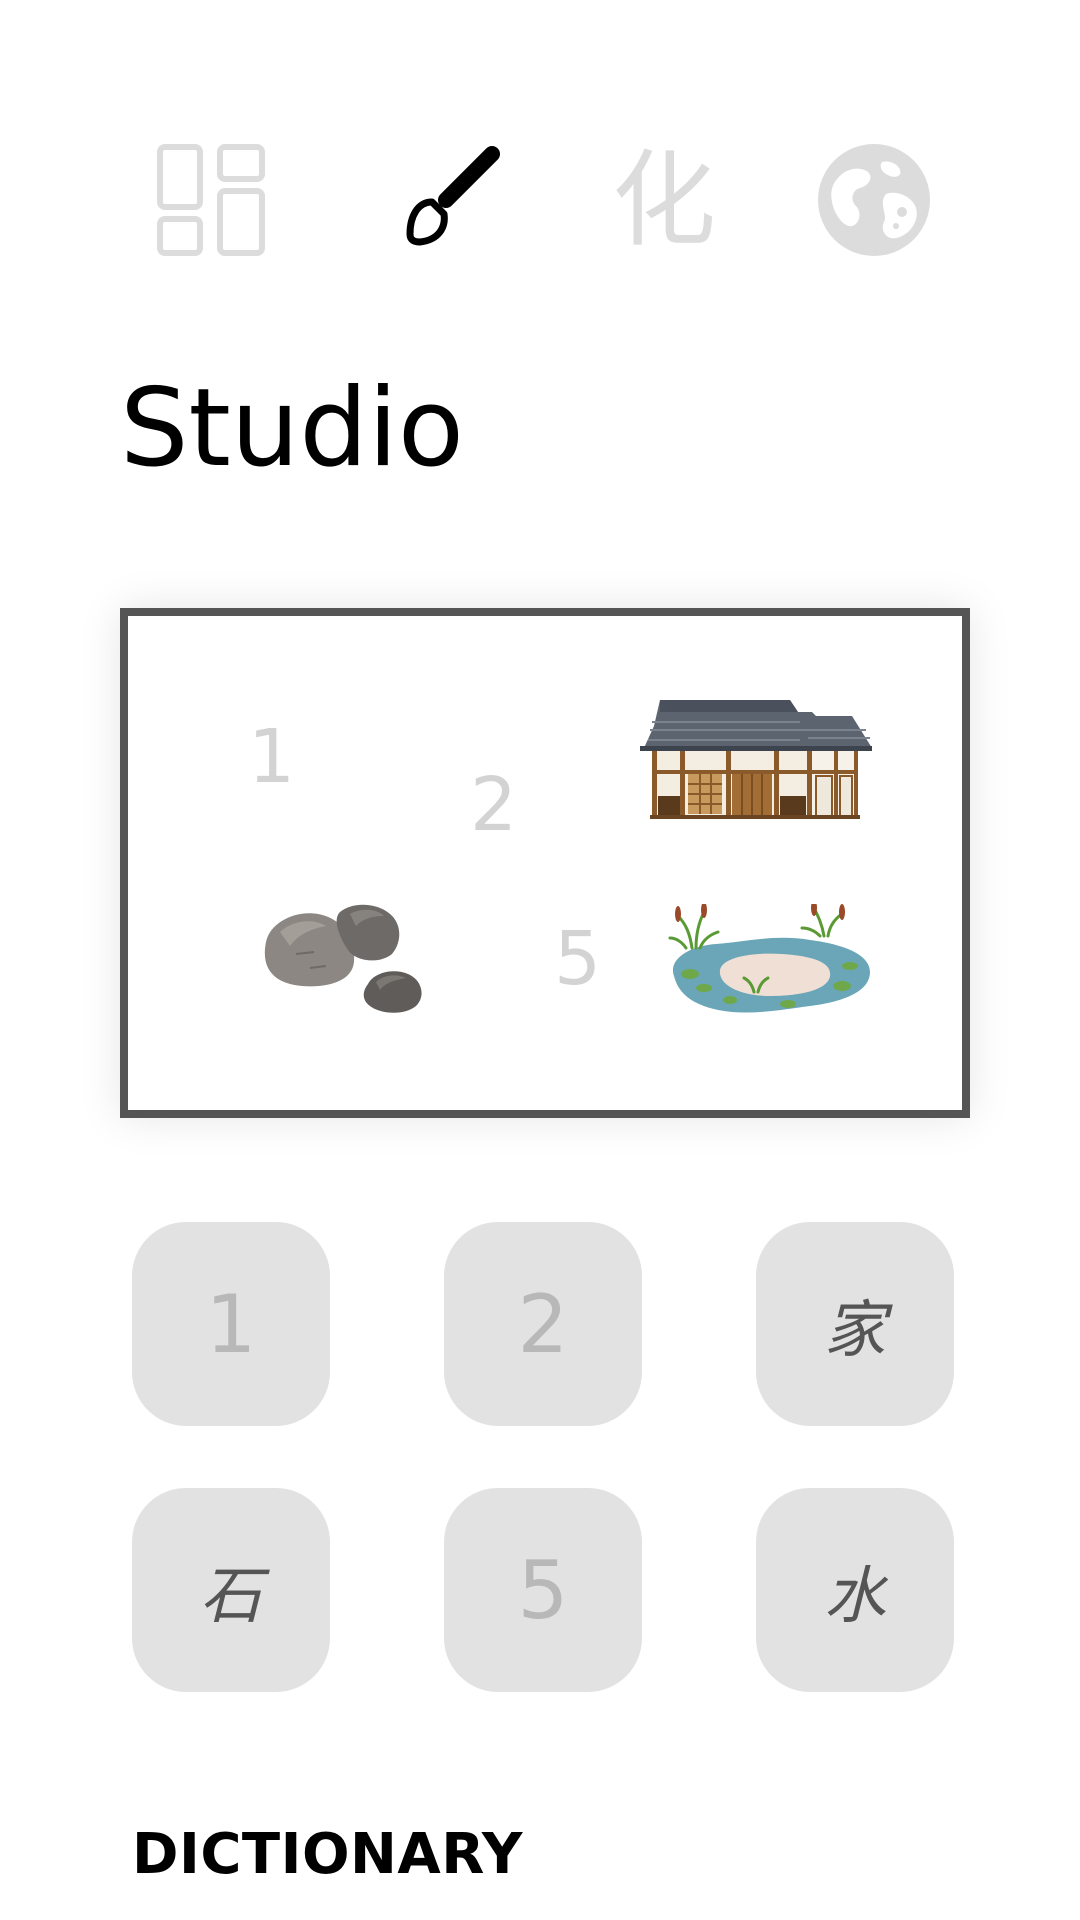 Image resolution: width=1080 pixels, height=1920 pixels. I want to click on brush-icon, so click(453, 196).